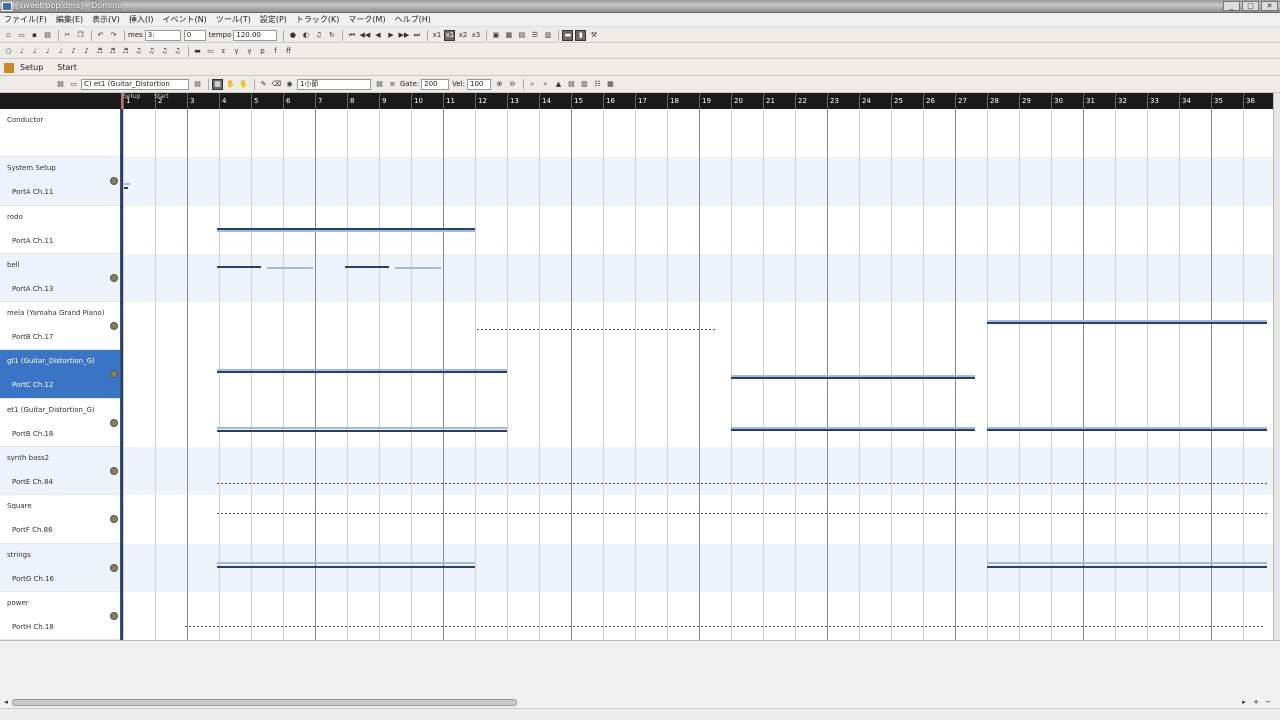 The height and width of the screenshot is (720, 1280). What do you see at coordinates (125, 51) in the screenshot?
I see `note-32nd-icon: ♬` at bounding box center [125, 51].